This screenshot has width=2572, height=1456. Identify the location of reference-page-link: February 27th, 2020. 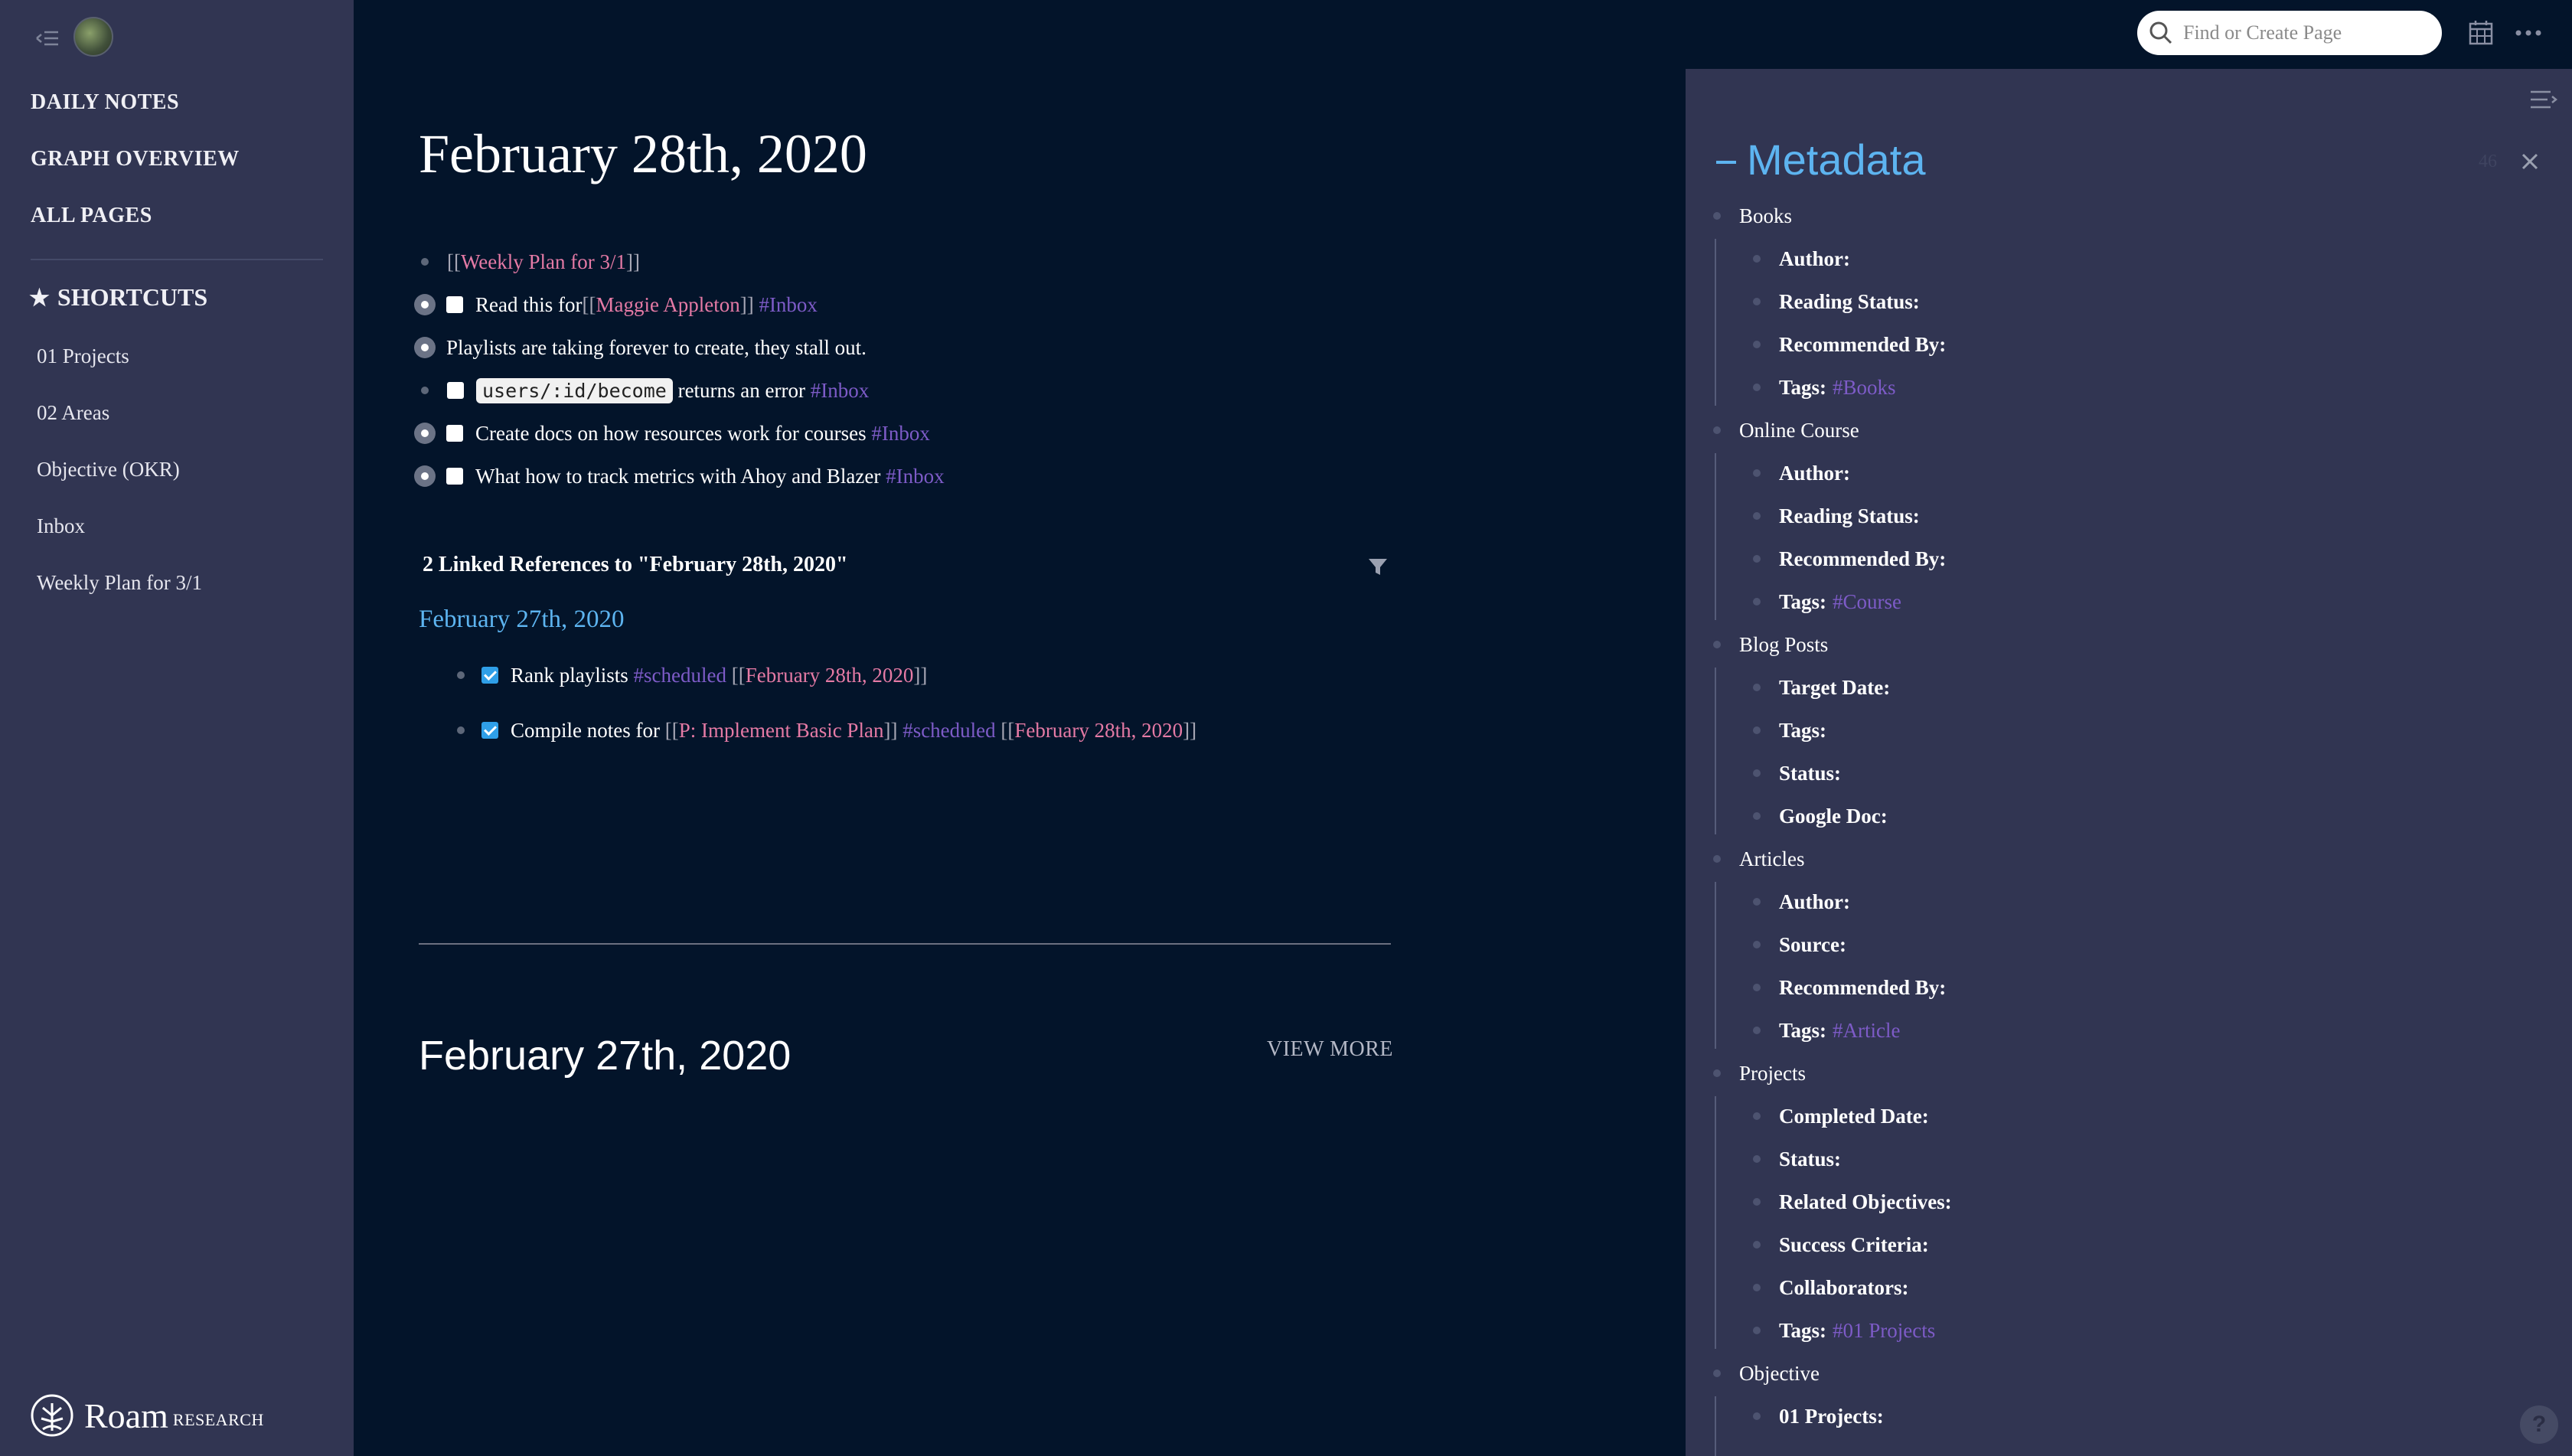
(522, 620).